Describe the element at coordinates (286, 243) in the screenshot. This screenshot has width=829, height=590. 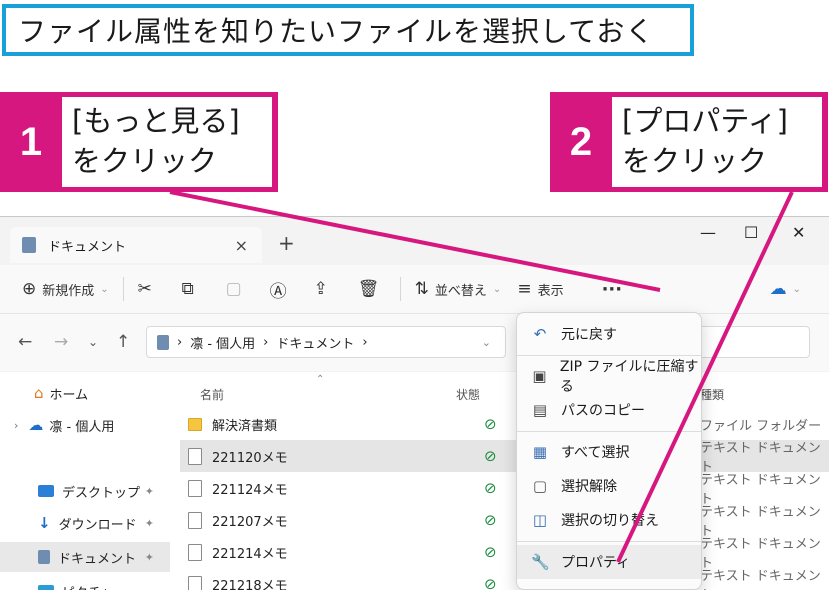
I see `new-tab-button: +` at that location.